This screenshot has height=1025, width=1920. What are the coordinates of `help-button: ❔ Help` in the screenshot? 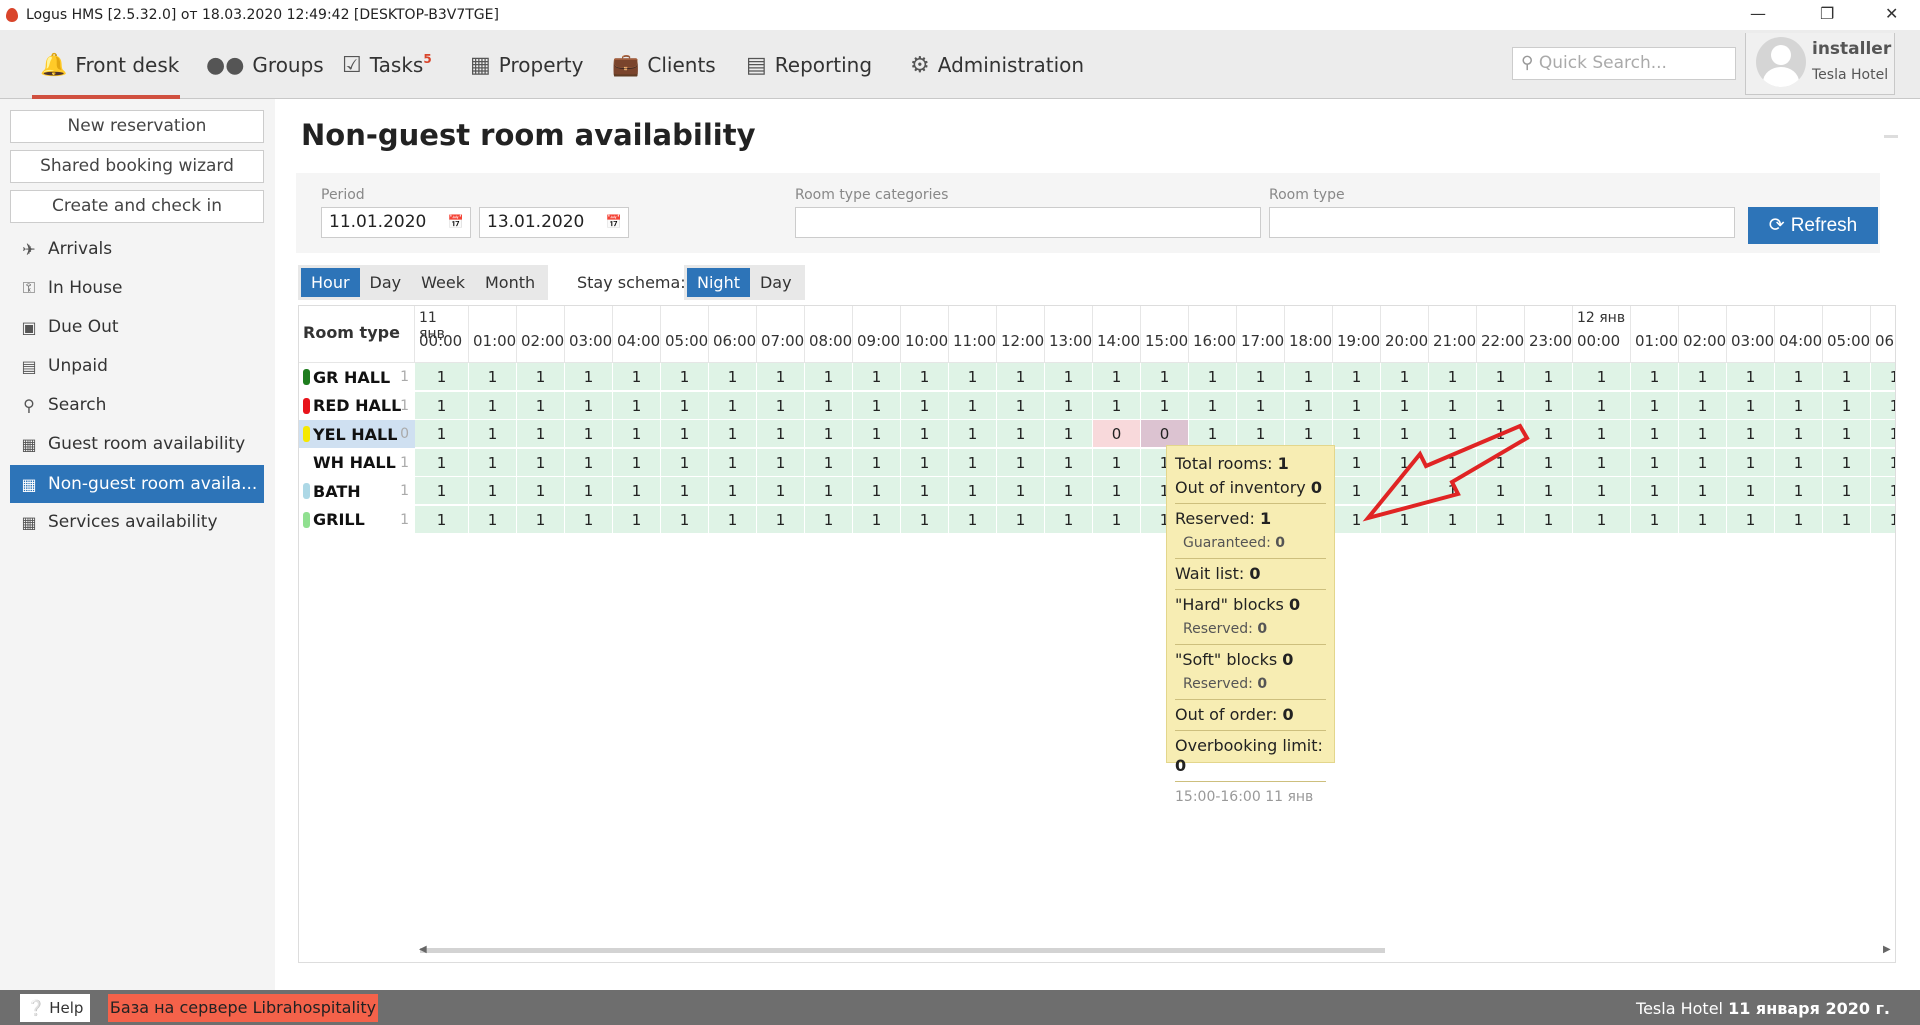 It's located at (55, 1008).